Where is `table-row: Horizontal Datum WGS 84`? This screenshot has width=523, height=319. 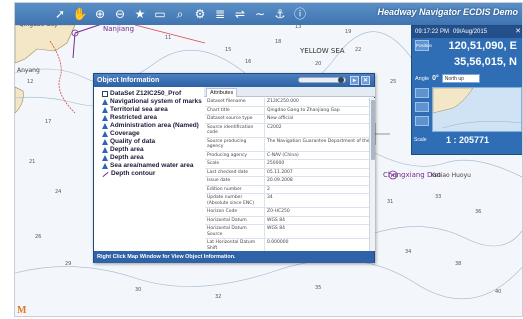
table-row: Horizontal Datum WGS 84 is located at coordinates (287, 220).